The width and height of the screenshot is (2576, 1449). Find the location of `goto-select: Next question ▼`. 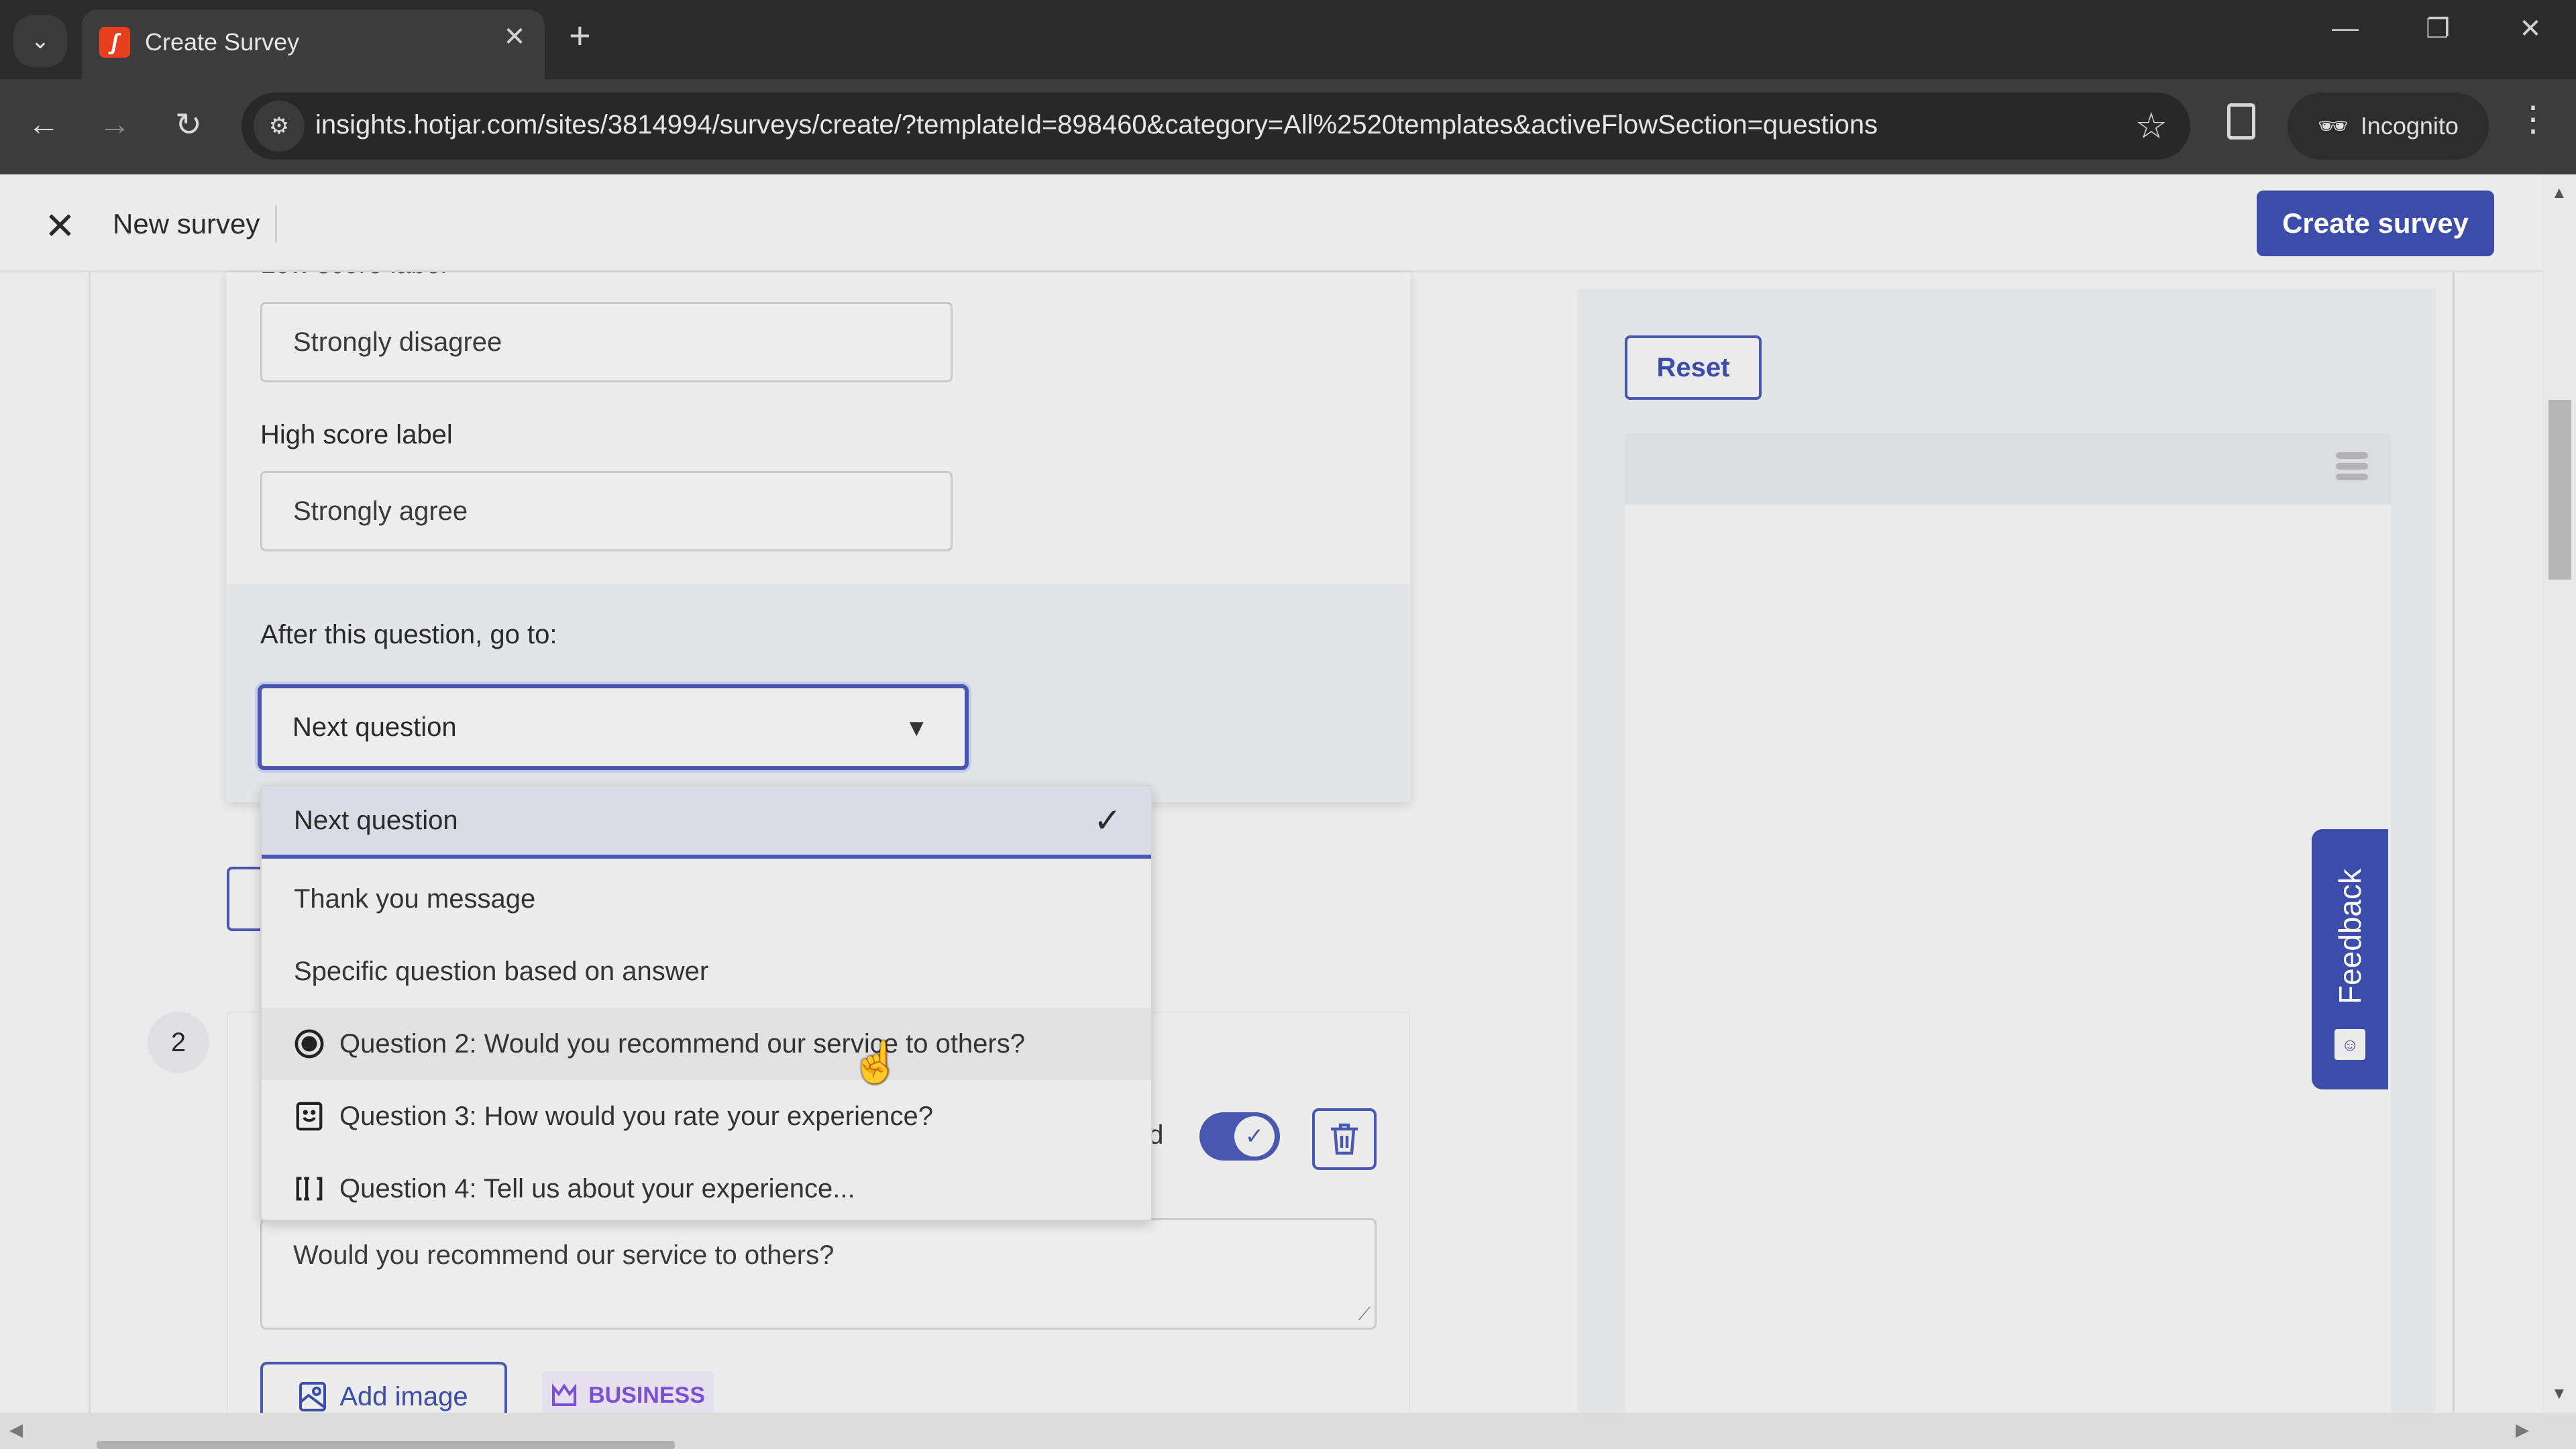

goto-select: Next question ▼ is located at coordinates (613, 727).